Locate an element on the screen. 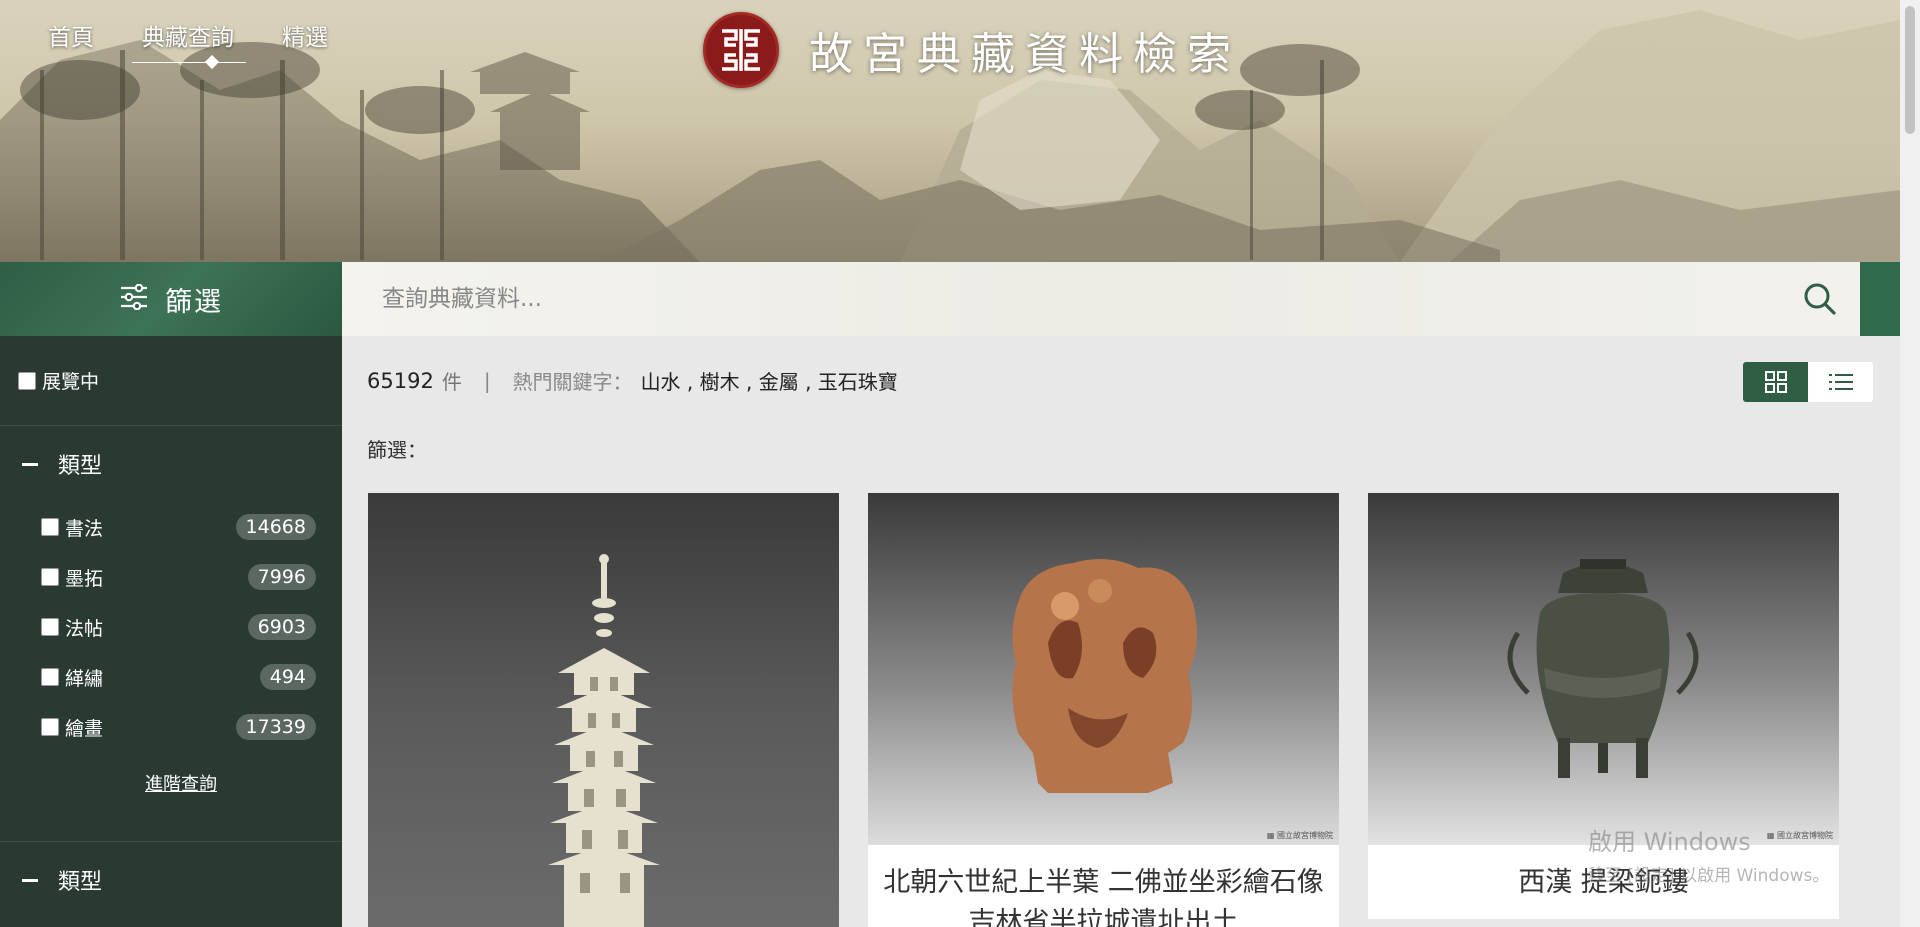  category-count-badge: 17339 is located at coordinates (275, 727).